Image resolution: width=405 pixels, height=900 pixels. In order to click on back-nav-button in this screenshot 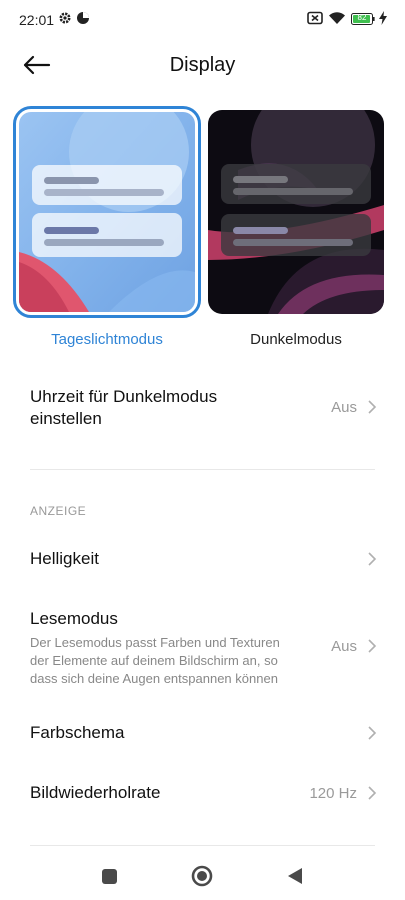, I will do `click(296, 876)`.